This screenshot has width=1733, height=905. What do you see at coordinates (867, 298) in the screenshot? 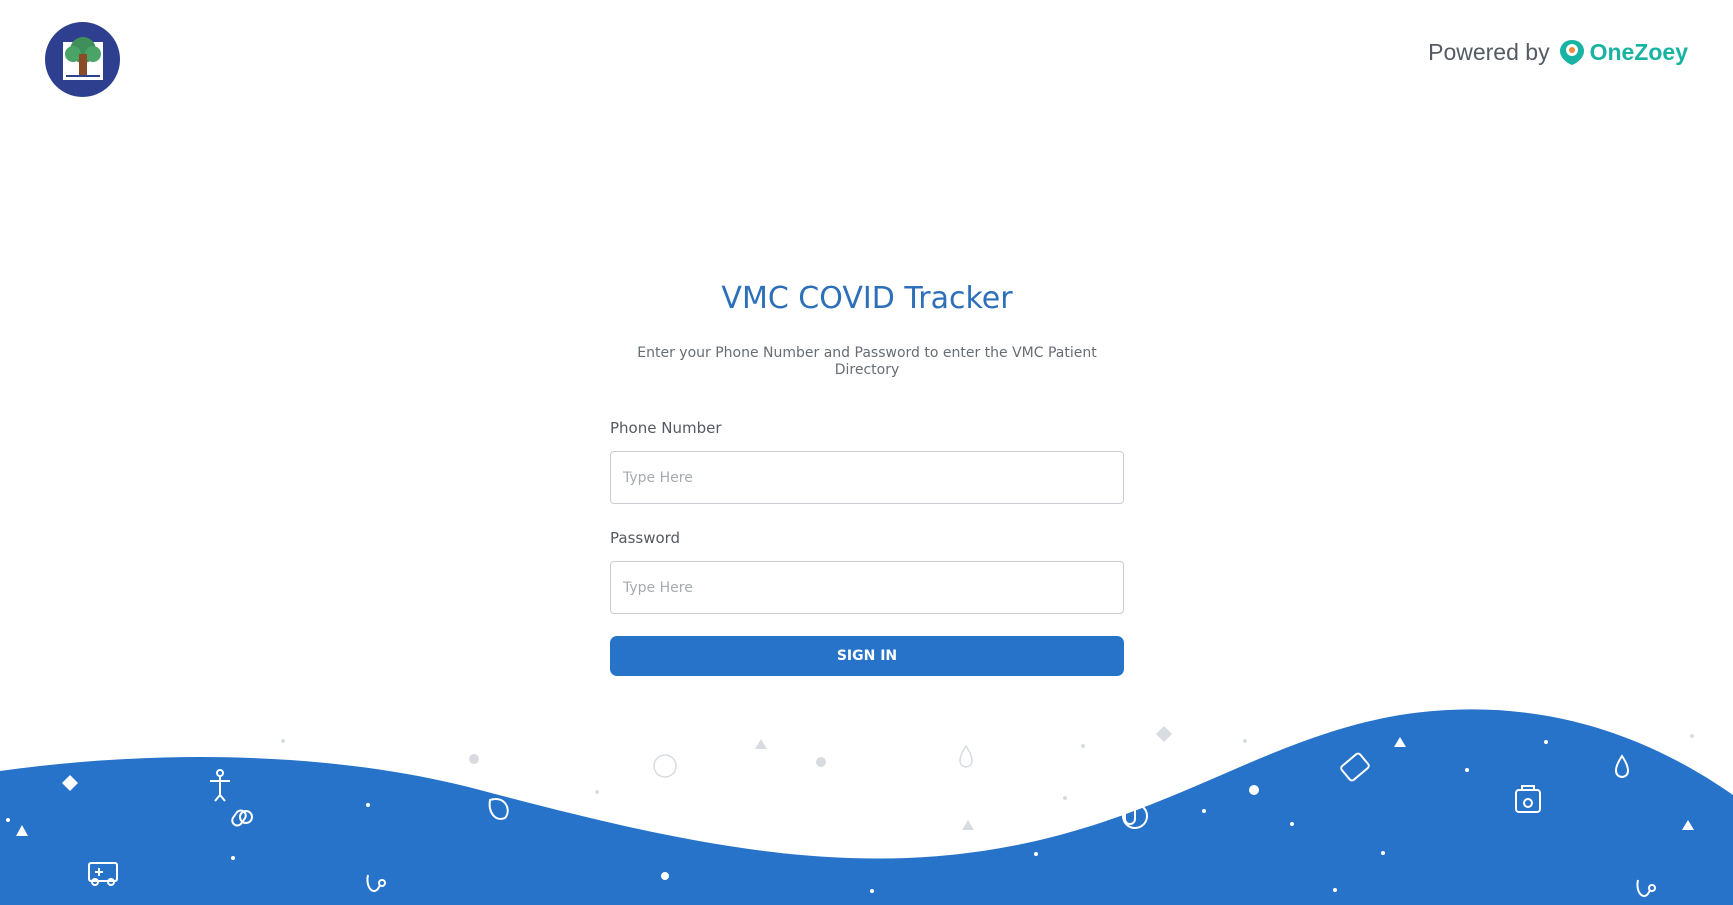
I see `page-title: VMC COVID Tracker` at bounding box center [867, 298].